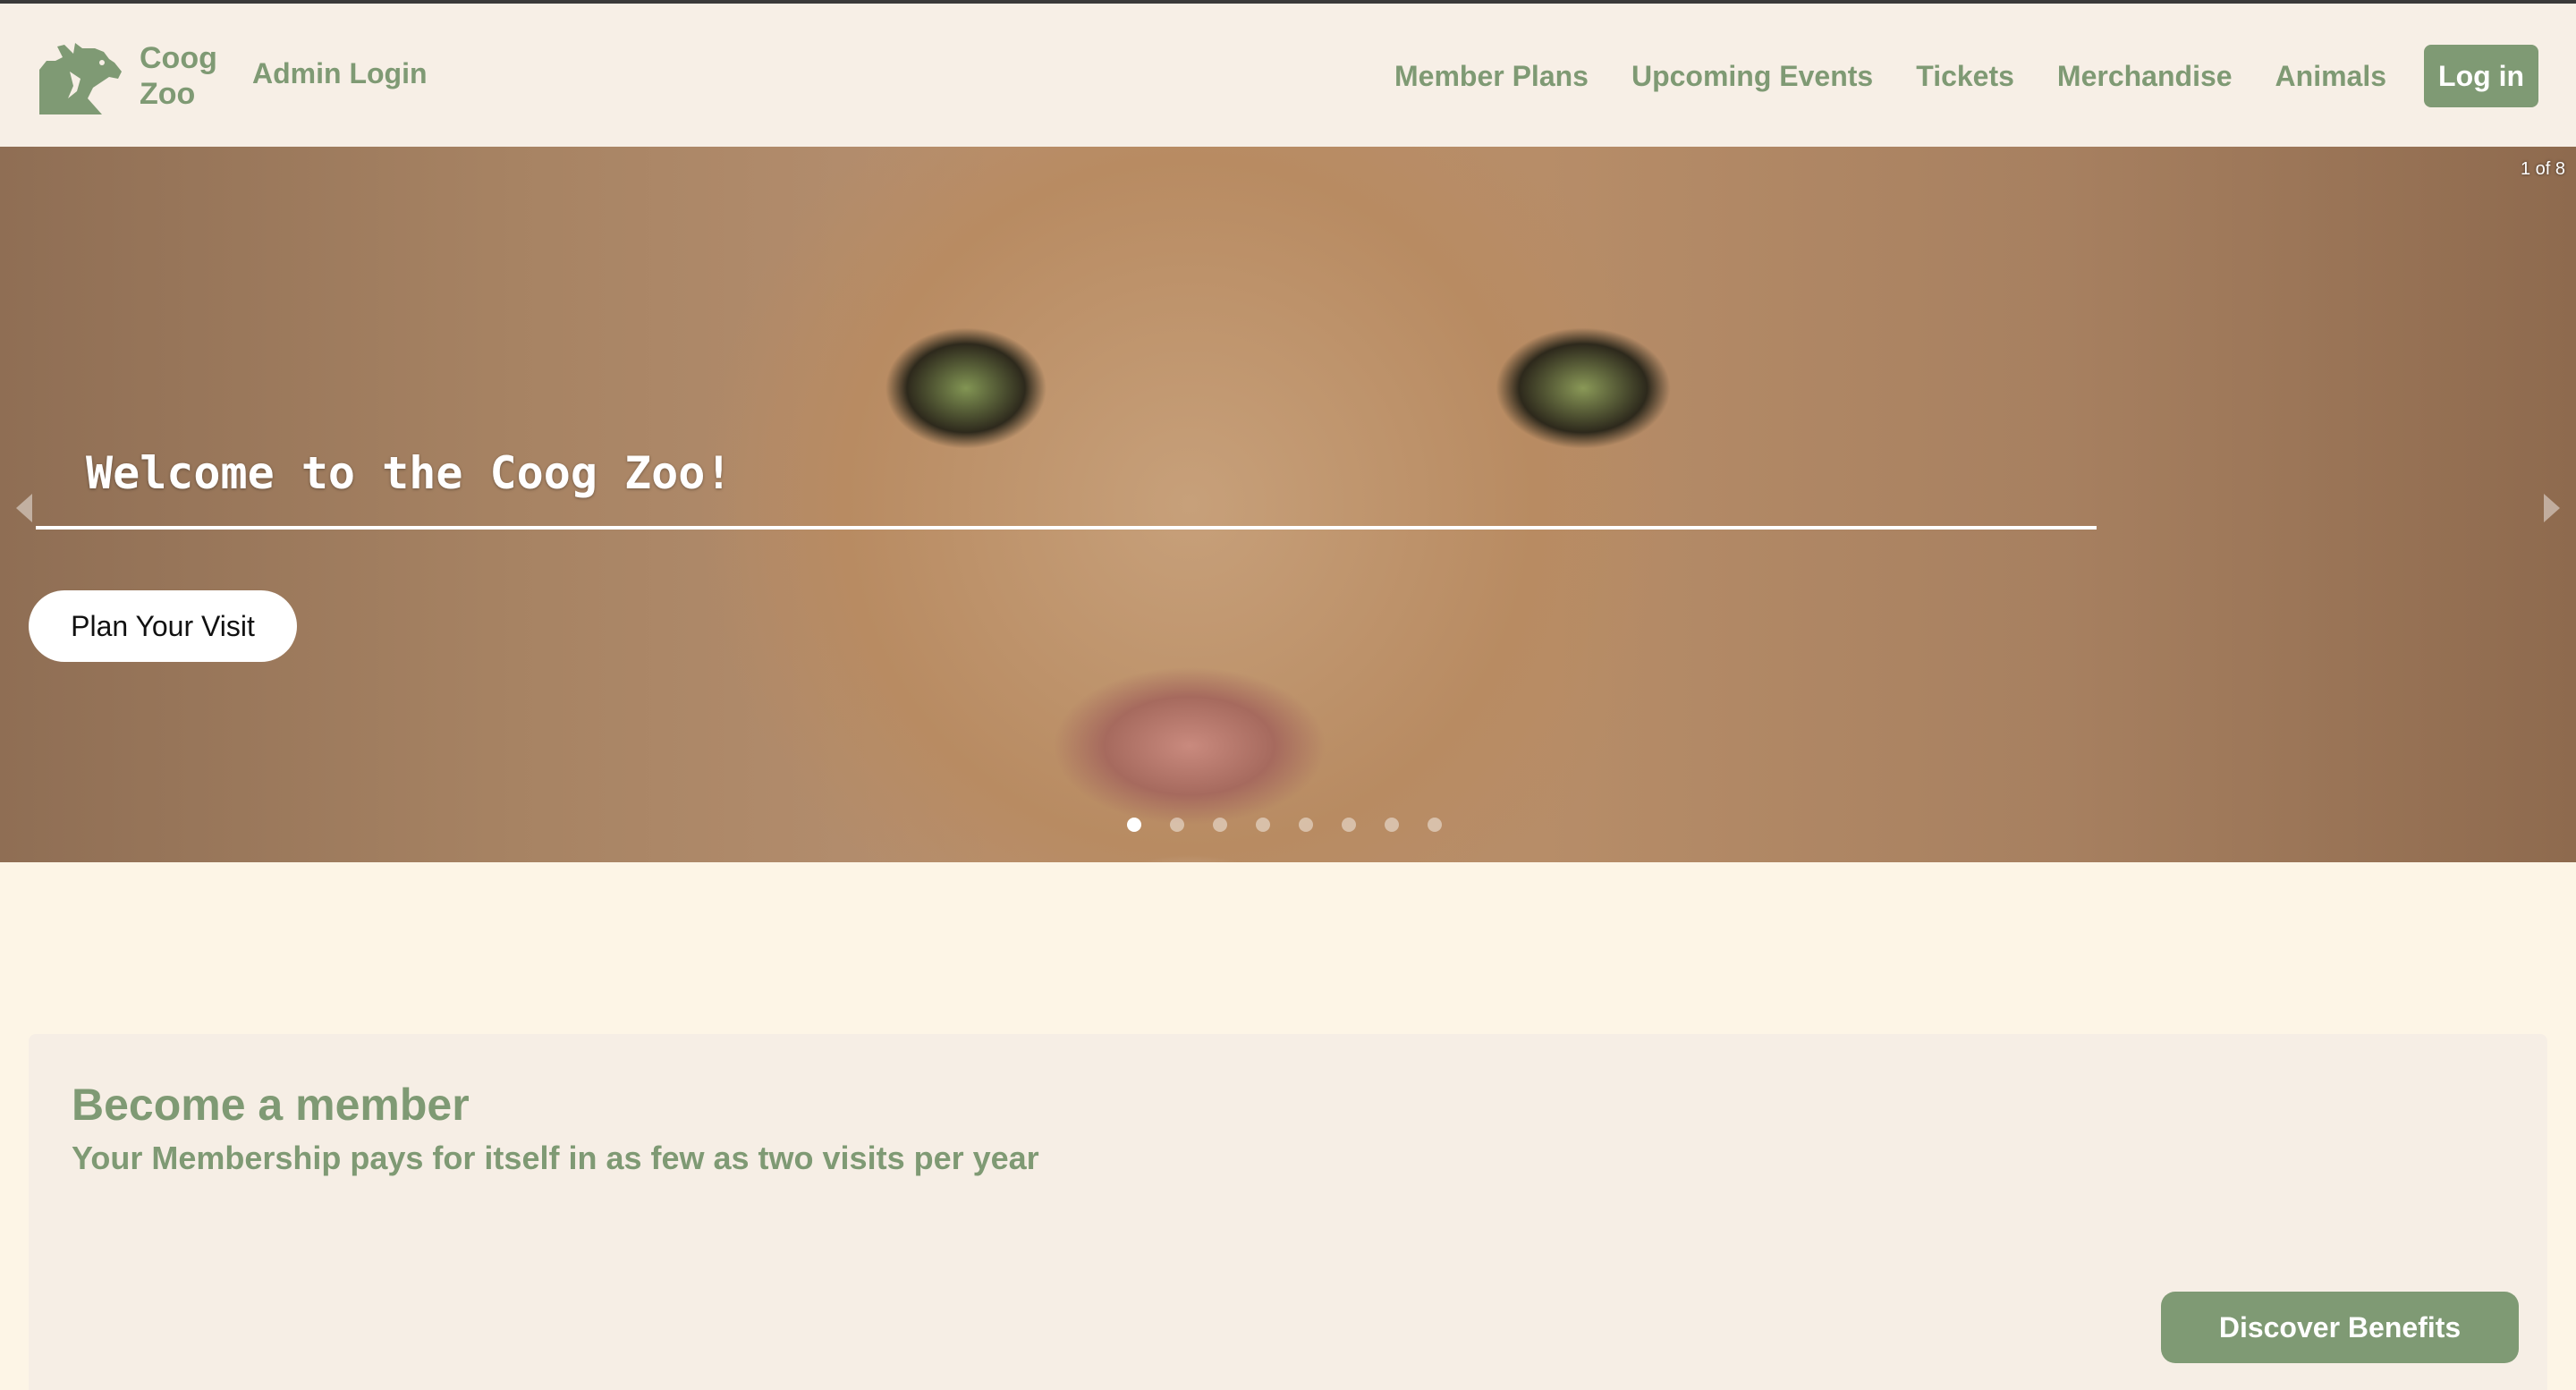 Image resolution: width=2576 pixels, height=1390 pixels. Describe the element at coordinates (1298, 825) in the screenshot. I see `carousel-dots` at that location.